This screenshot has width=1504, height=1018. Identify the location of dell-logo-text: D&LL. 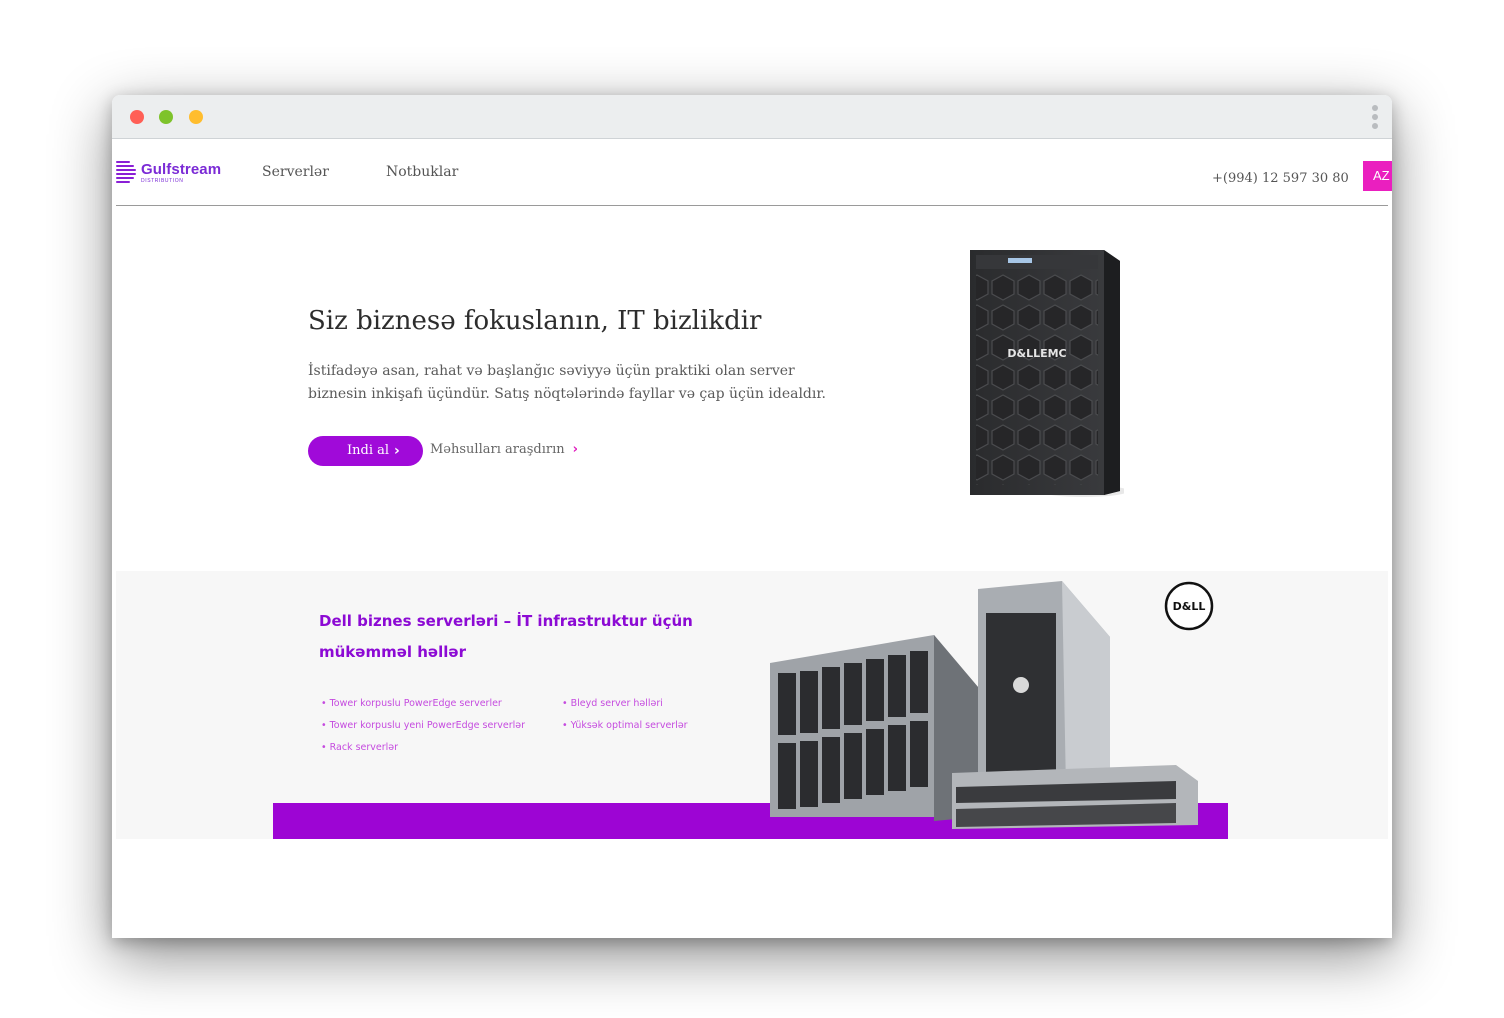
(1189, 606).